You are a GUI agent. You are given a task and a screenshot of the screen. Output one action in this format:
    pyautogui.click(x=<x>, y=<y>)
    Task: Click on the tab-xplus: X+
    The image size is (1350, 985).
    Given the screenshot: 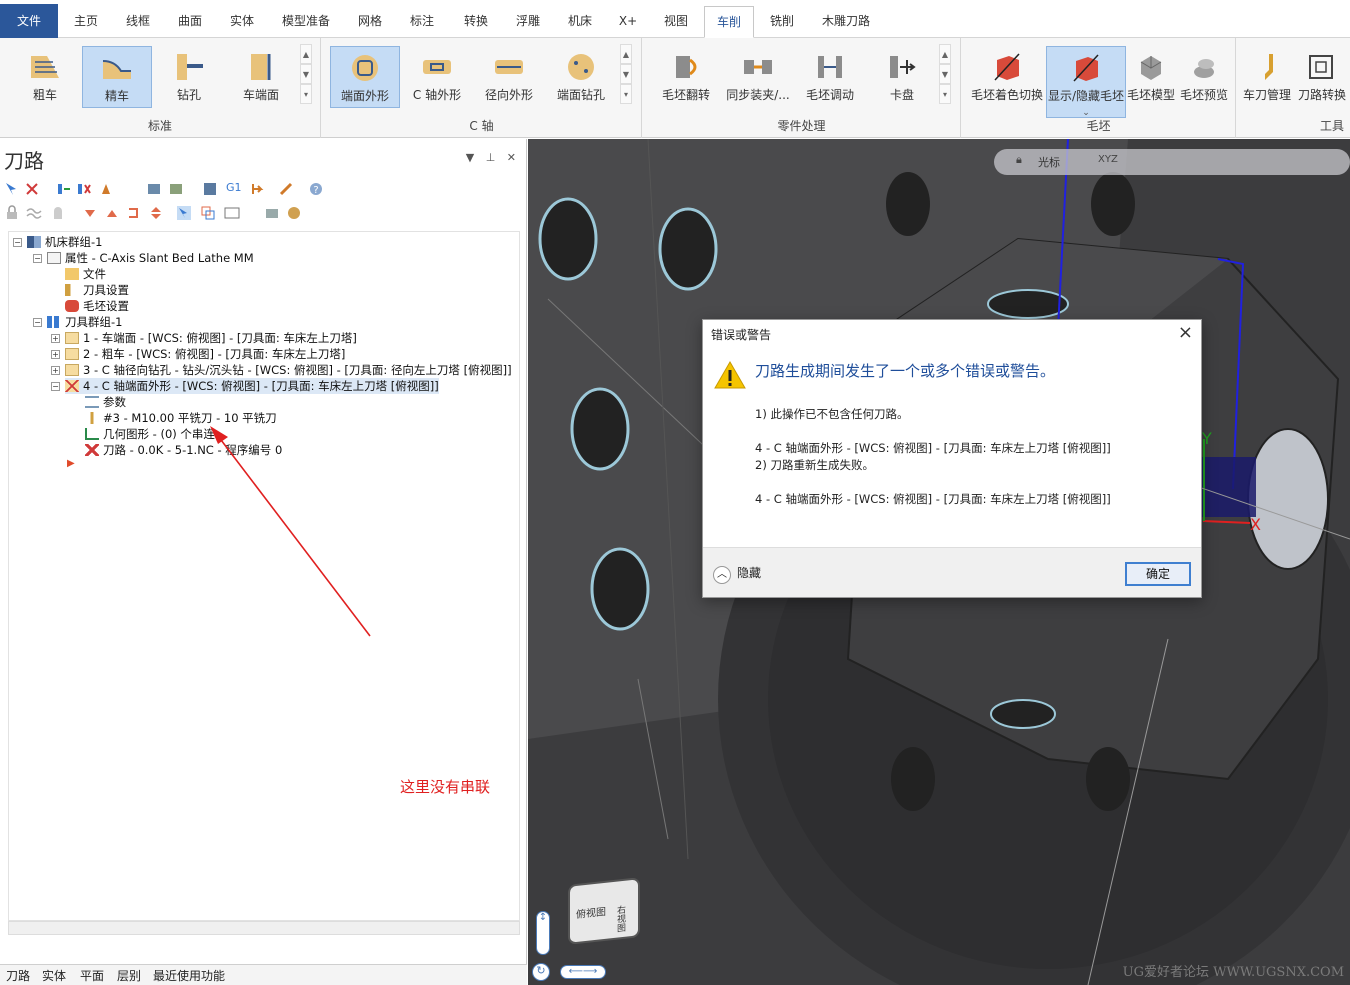 What is the action you would take?
    pyautogui.click(x=628, y=22)
    